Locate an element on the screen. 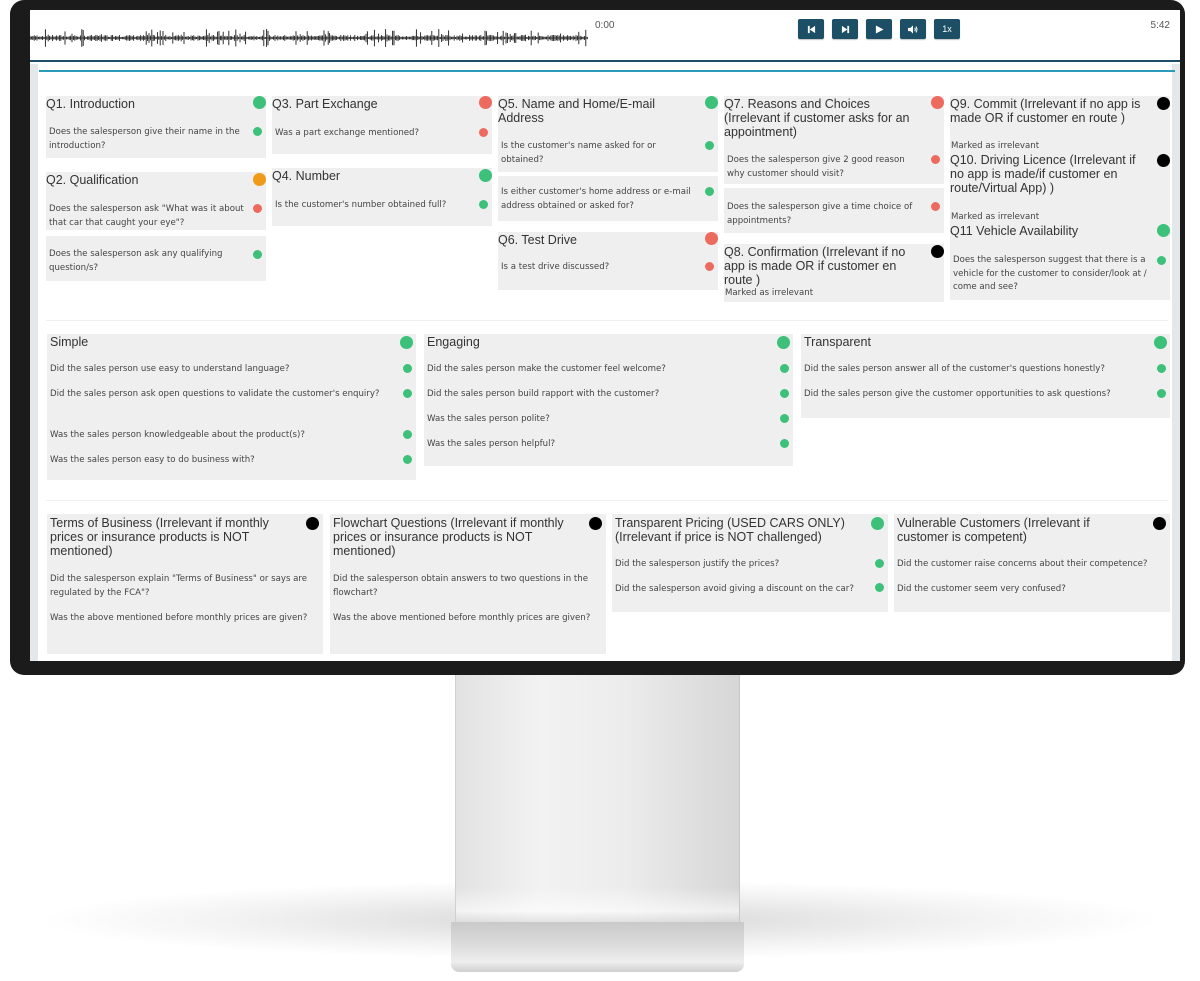  question-text: Is a test drive discussed? is located at coordinates (555, 267).